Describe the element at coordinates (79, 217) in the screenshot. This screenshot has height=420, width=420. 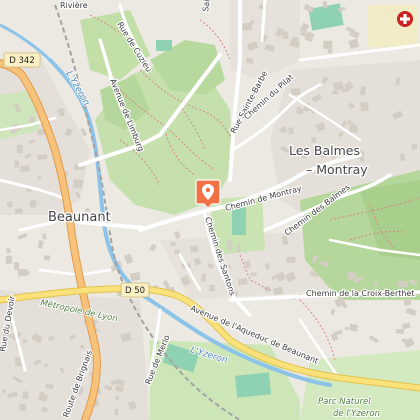
I see `place-label-beaunant: Beaunant` at that location.